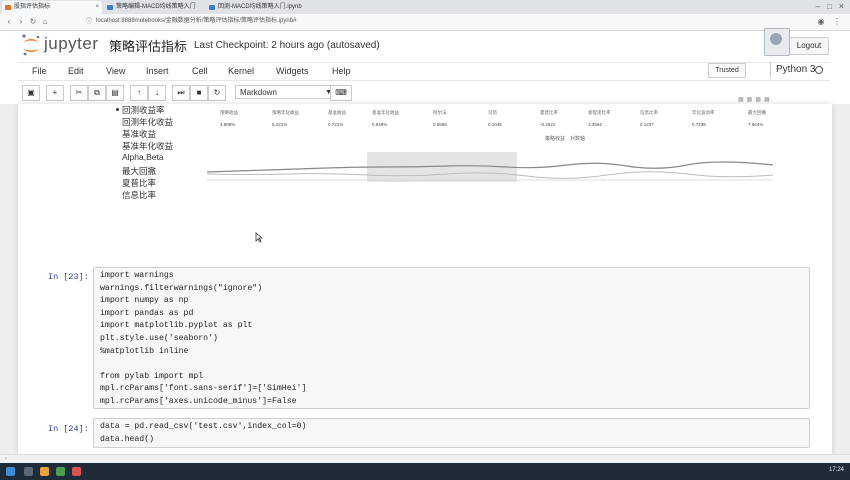 This screenshot has height=480, width=850. What do you see at coordinates (647, 124) in the screenshot?
I see `stat-value: 0.1237` at bounding box center [647, 124].